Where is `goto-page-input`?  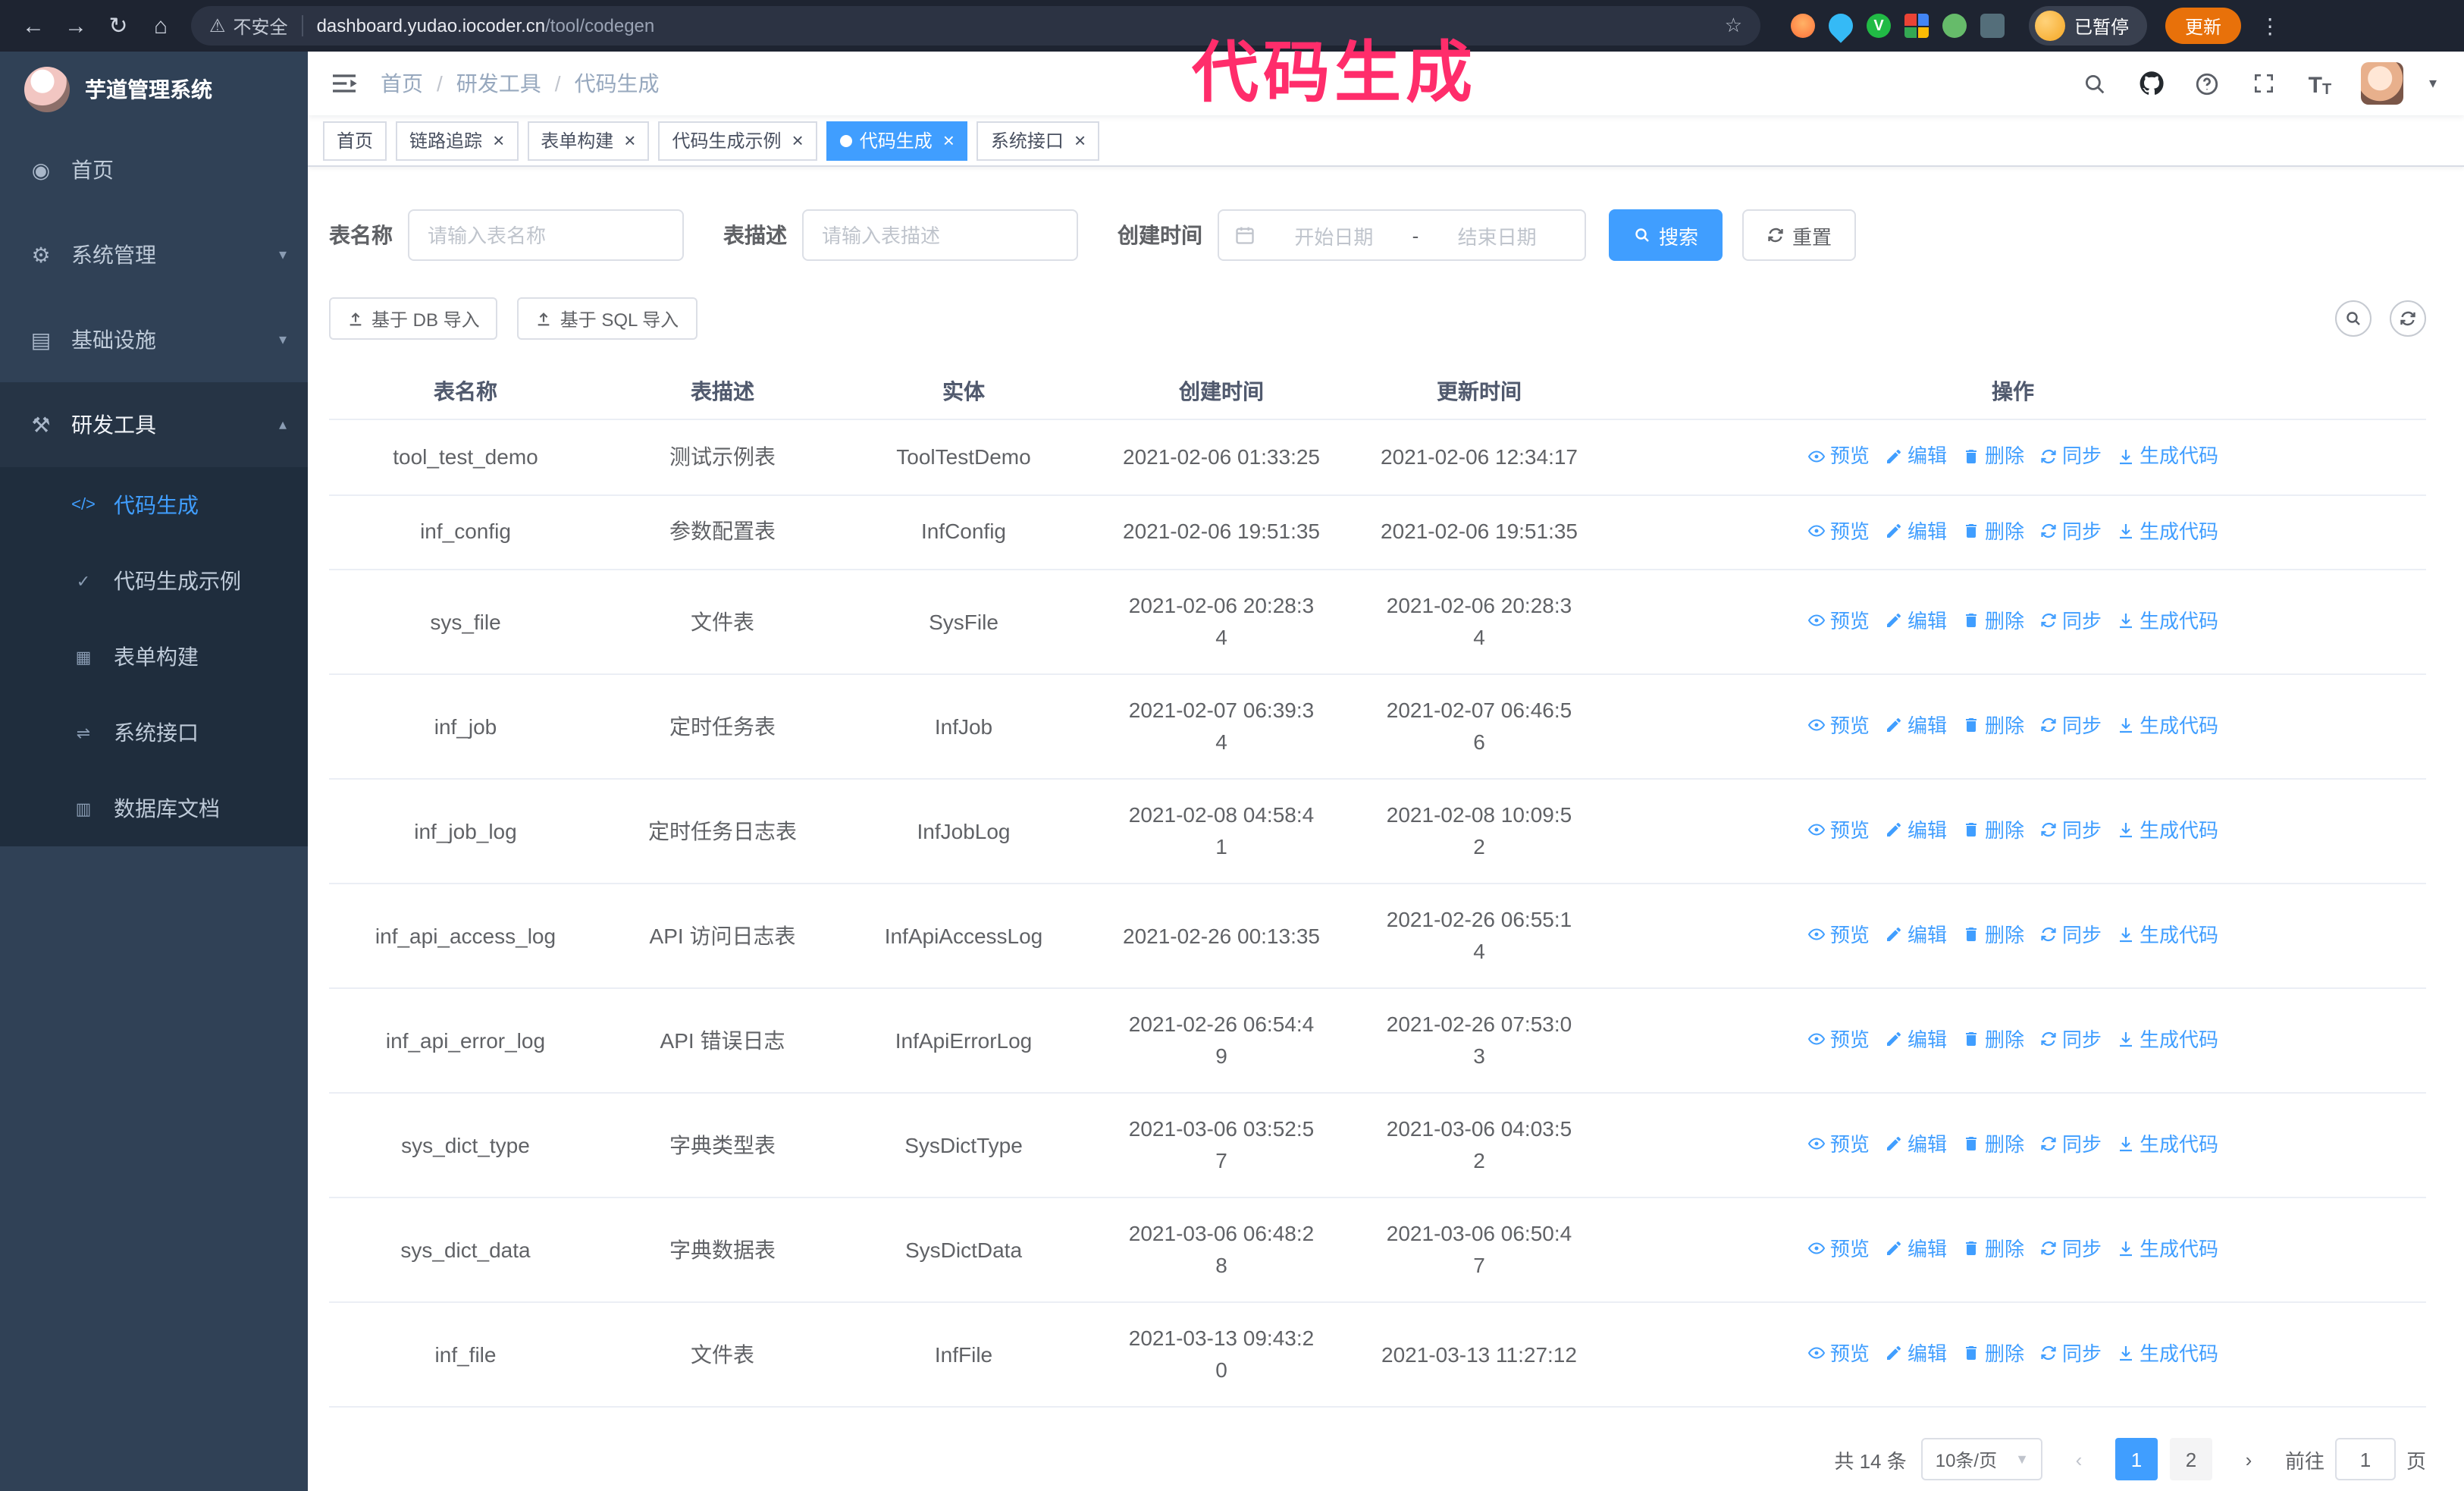 goto-page-input is located at coordinates (2365, 1459).